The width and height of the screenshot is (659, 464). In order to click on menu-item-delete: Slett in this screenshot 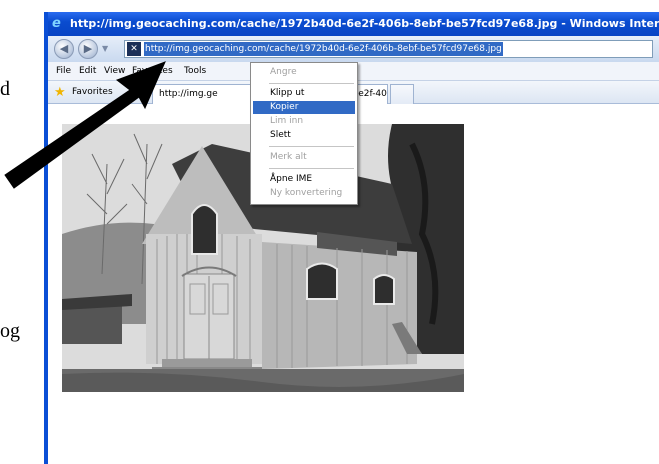, I will do `click(304, 135)`.